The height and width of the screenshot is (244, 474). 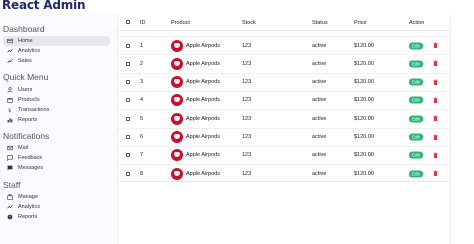 I want to click on sidebar-item-products: Products, so click(x=56, y=100).